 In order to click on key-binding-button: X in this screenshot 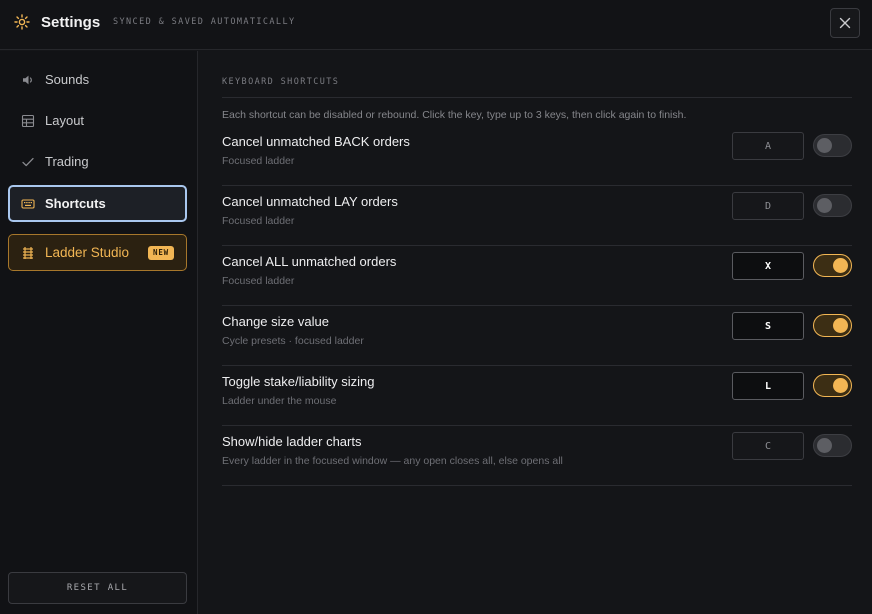, I will do `click(768, 266)`.